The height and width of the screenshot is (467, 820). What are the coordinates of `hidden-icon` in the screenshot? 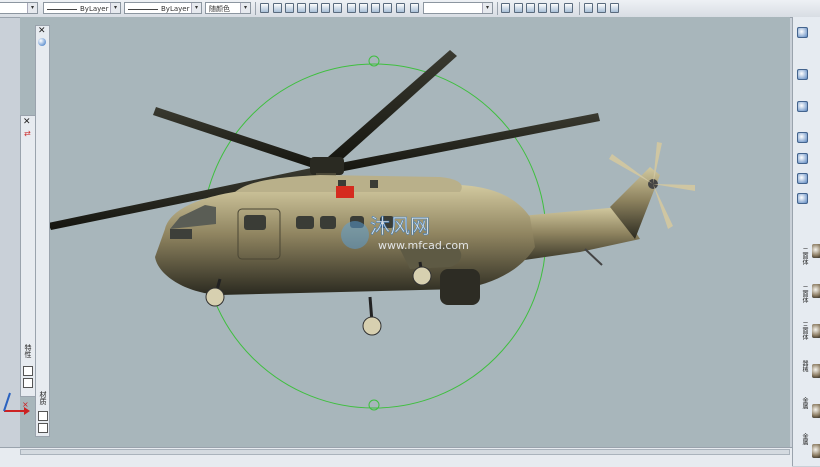 It's located at (530, 8).